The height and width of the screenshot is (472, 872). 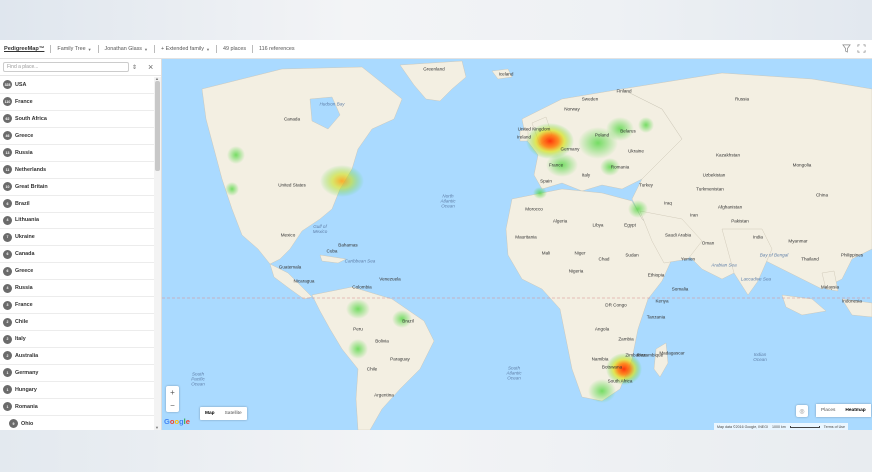 I want to click on place-count-badge: 1, so click(x=7, y=373).